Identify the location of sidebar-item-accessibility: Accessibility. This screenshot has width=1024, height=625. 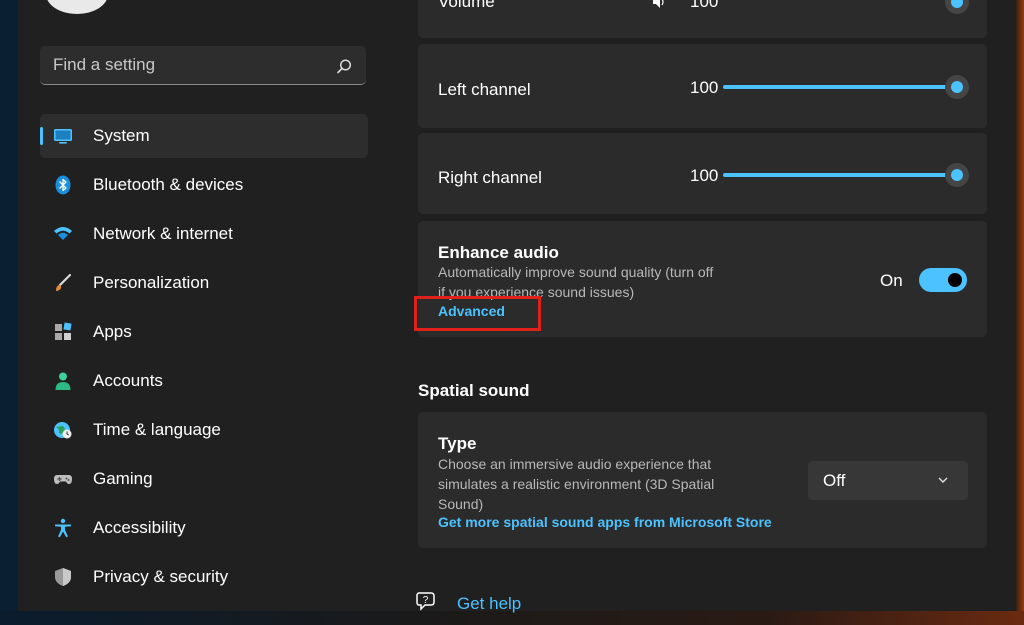
(204, 528).